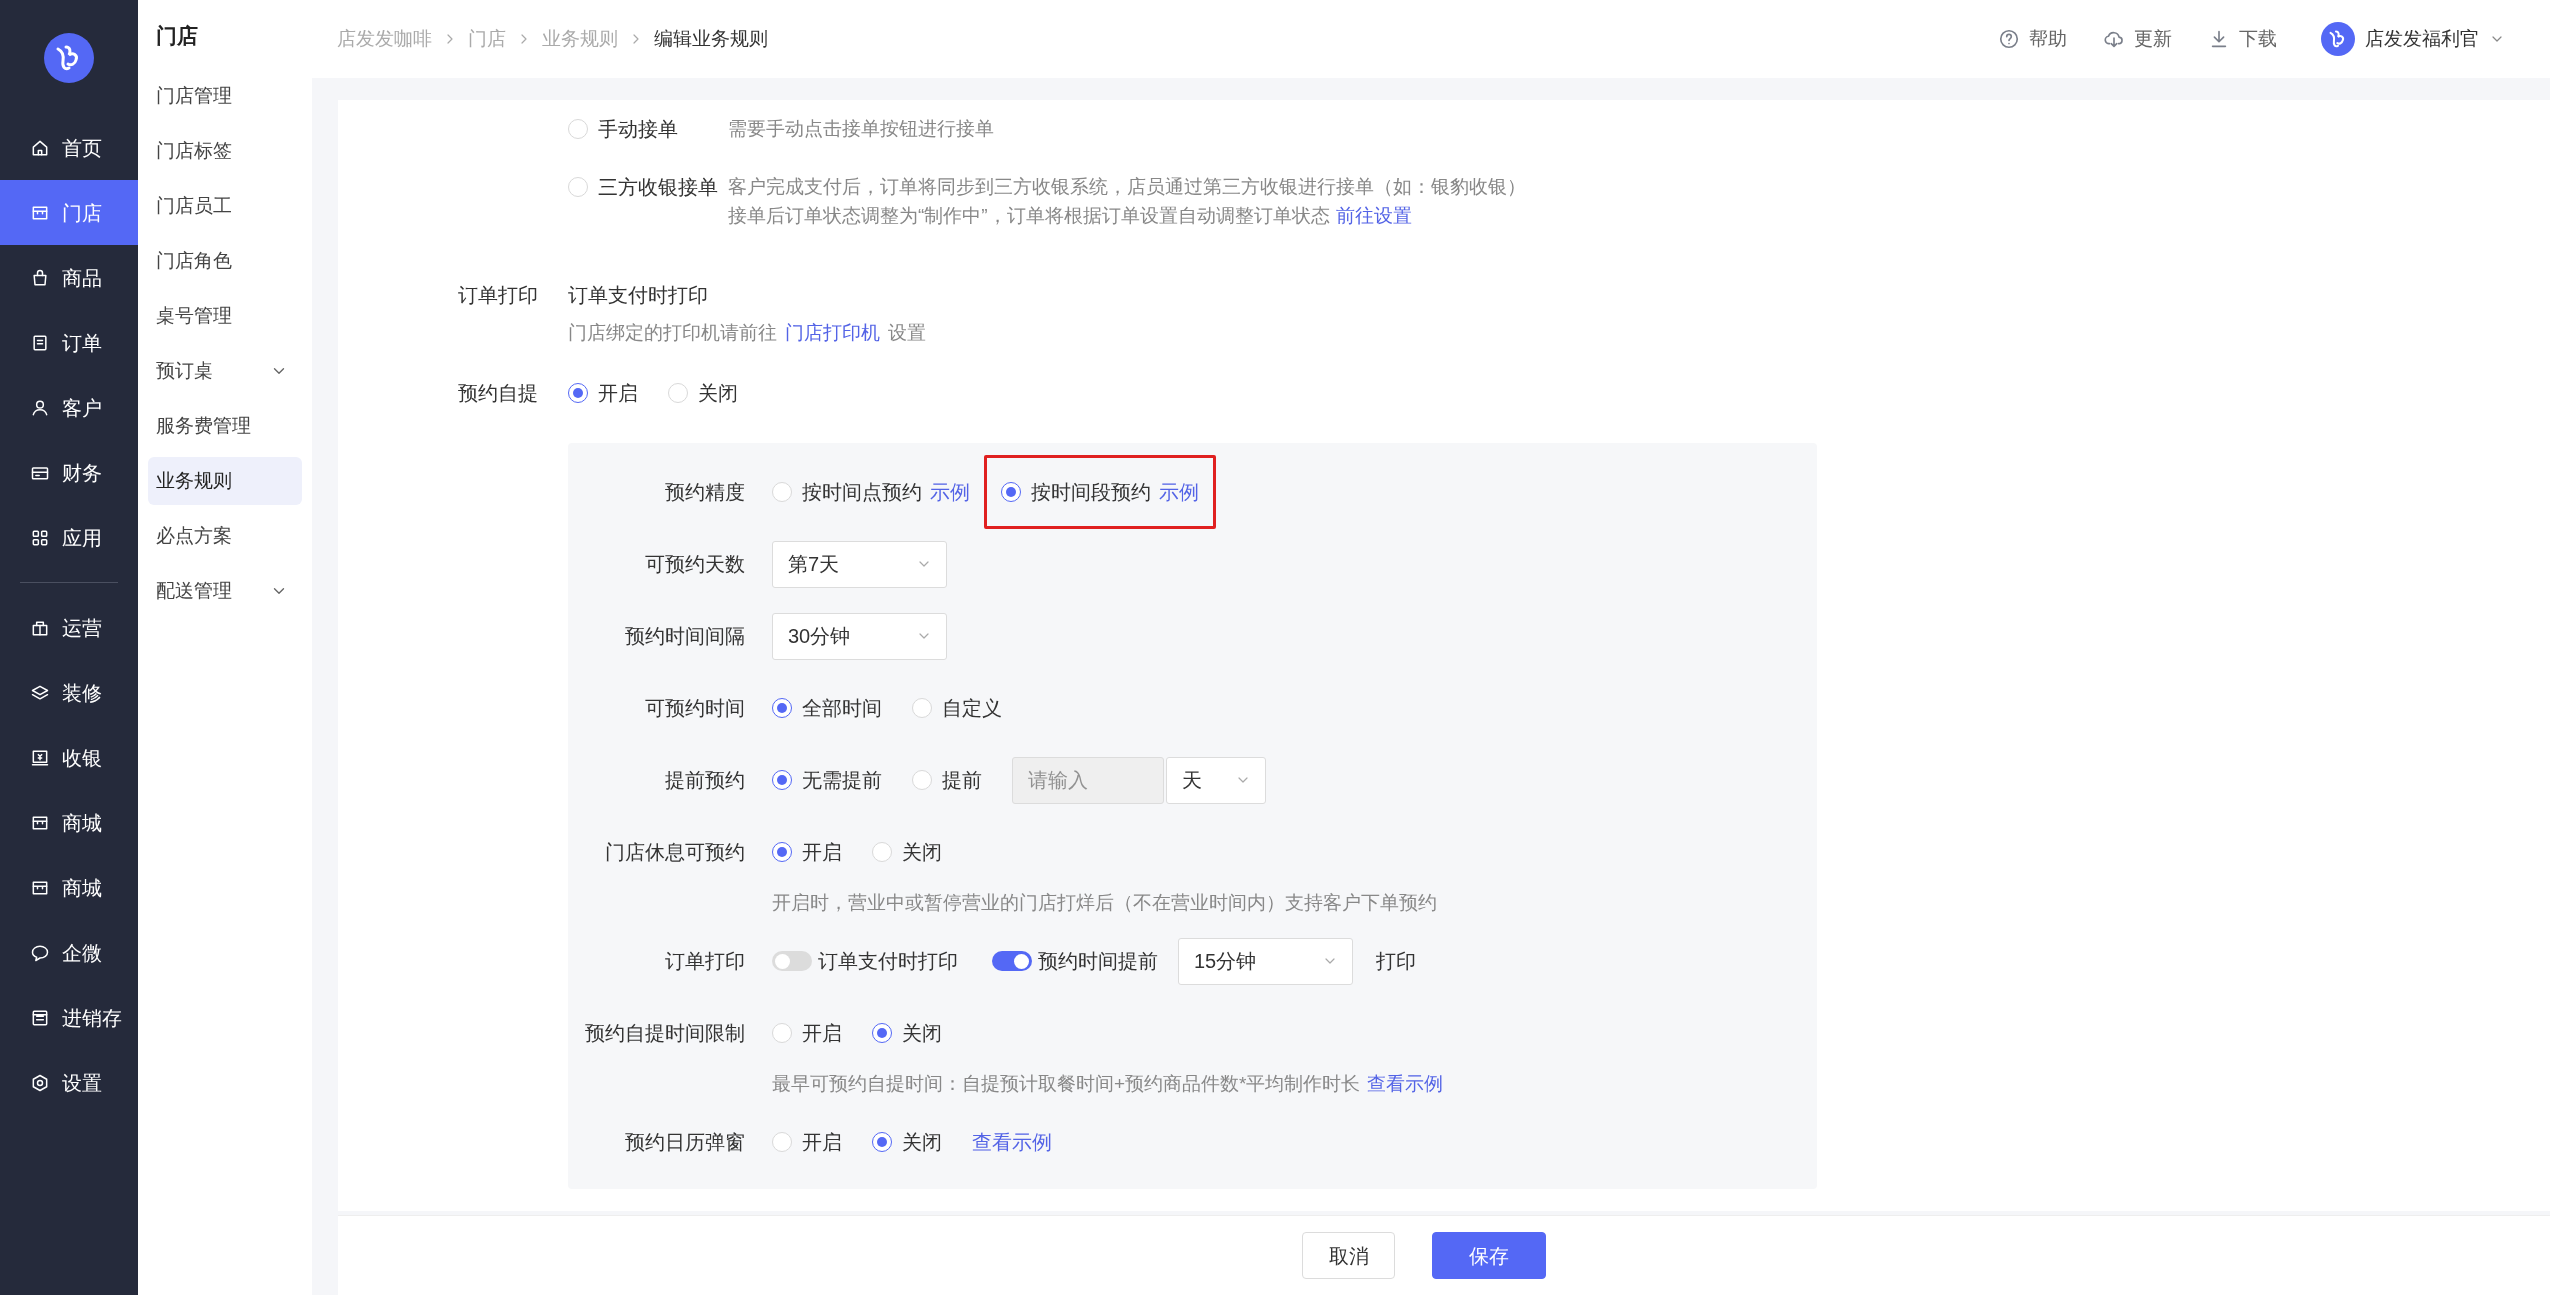  I want to click on radio-option: 全部时间, so click(827, 708).